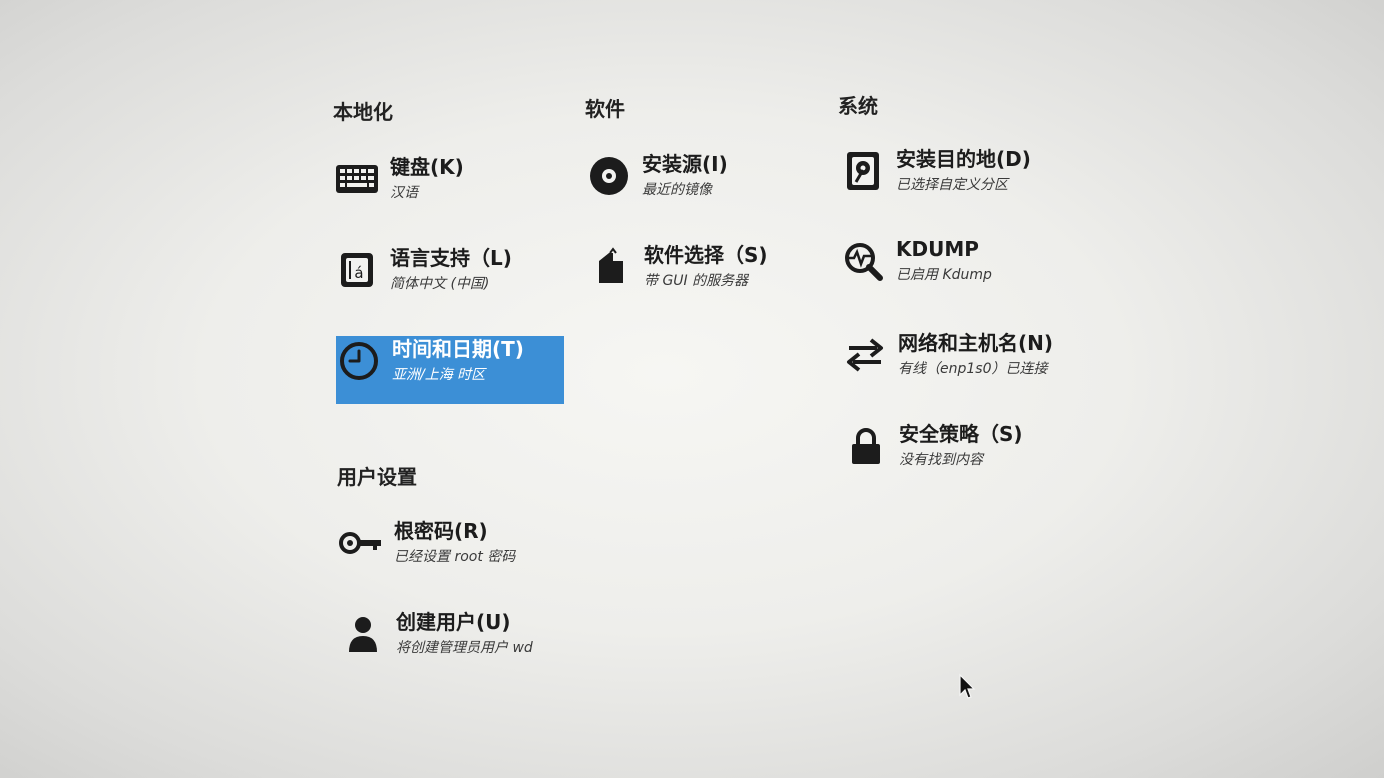  I want to click on datetime-status: 亚洲/上海 时区, so click(439, 375).